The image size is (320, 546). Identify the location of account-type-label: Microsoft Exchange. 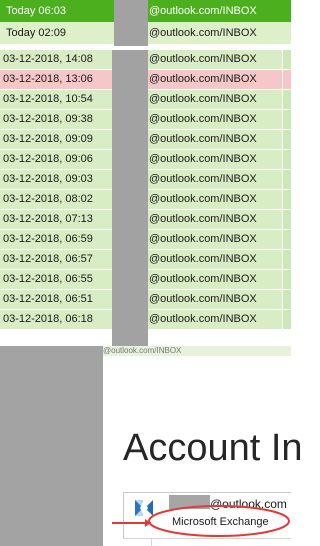
(220, 522).